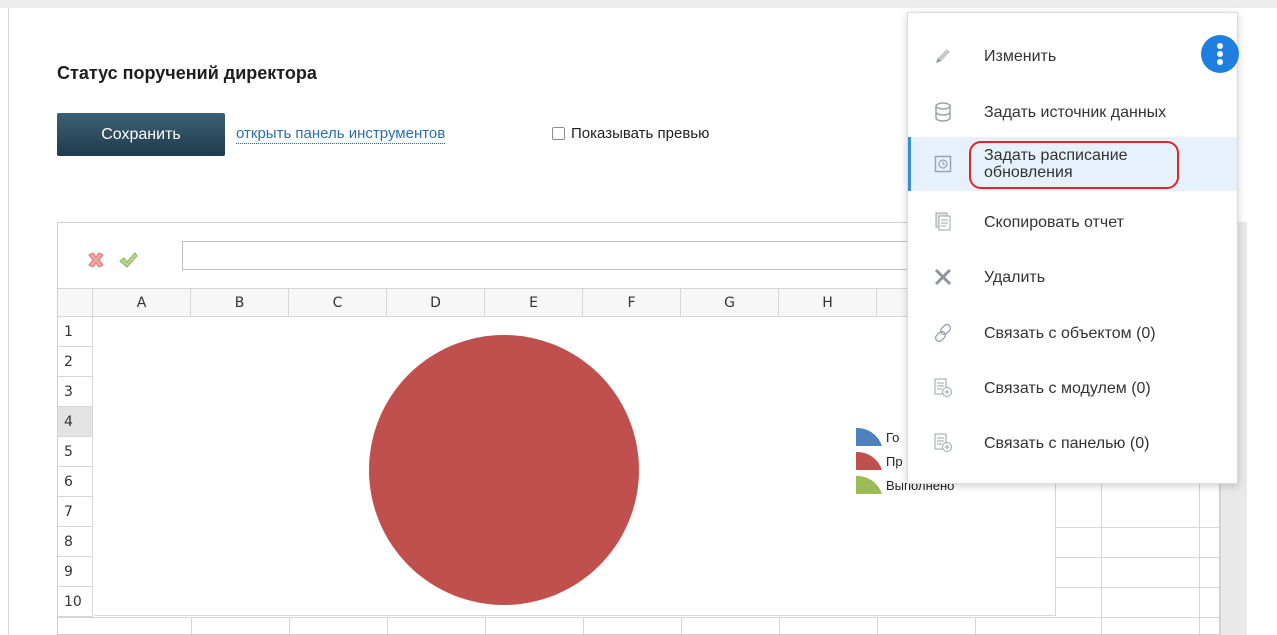 Image resolution: width=1277 pixels, height=635 pixels. What do you see at coordinates (75, 392) in the screenshot?
I see `row-header-3: 3` at bounding box center [75, 392].